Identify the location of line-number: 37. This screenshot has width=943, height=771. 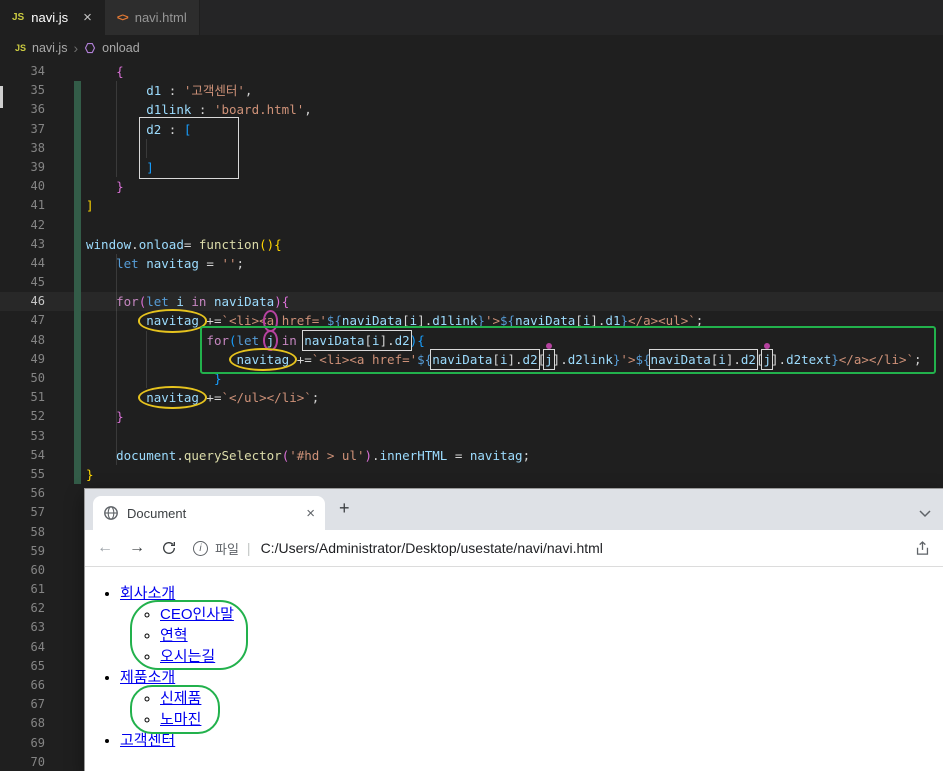
(31, 129).